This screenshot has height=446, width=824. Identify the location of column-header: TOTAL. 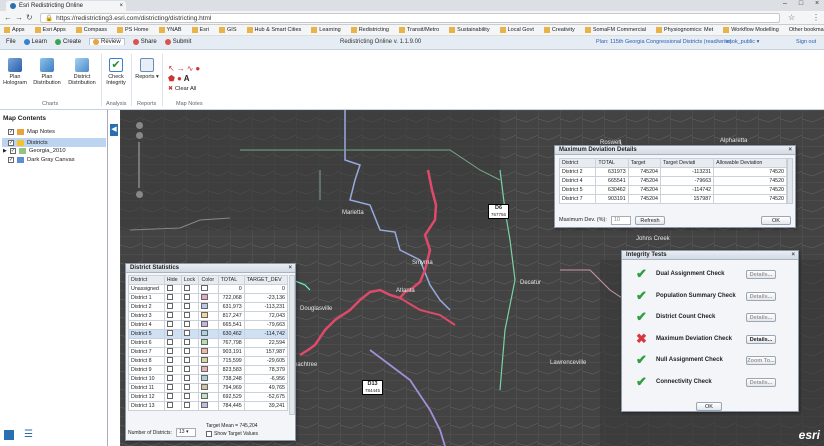
(231, 280).